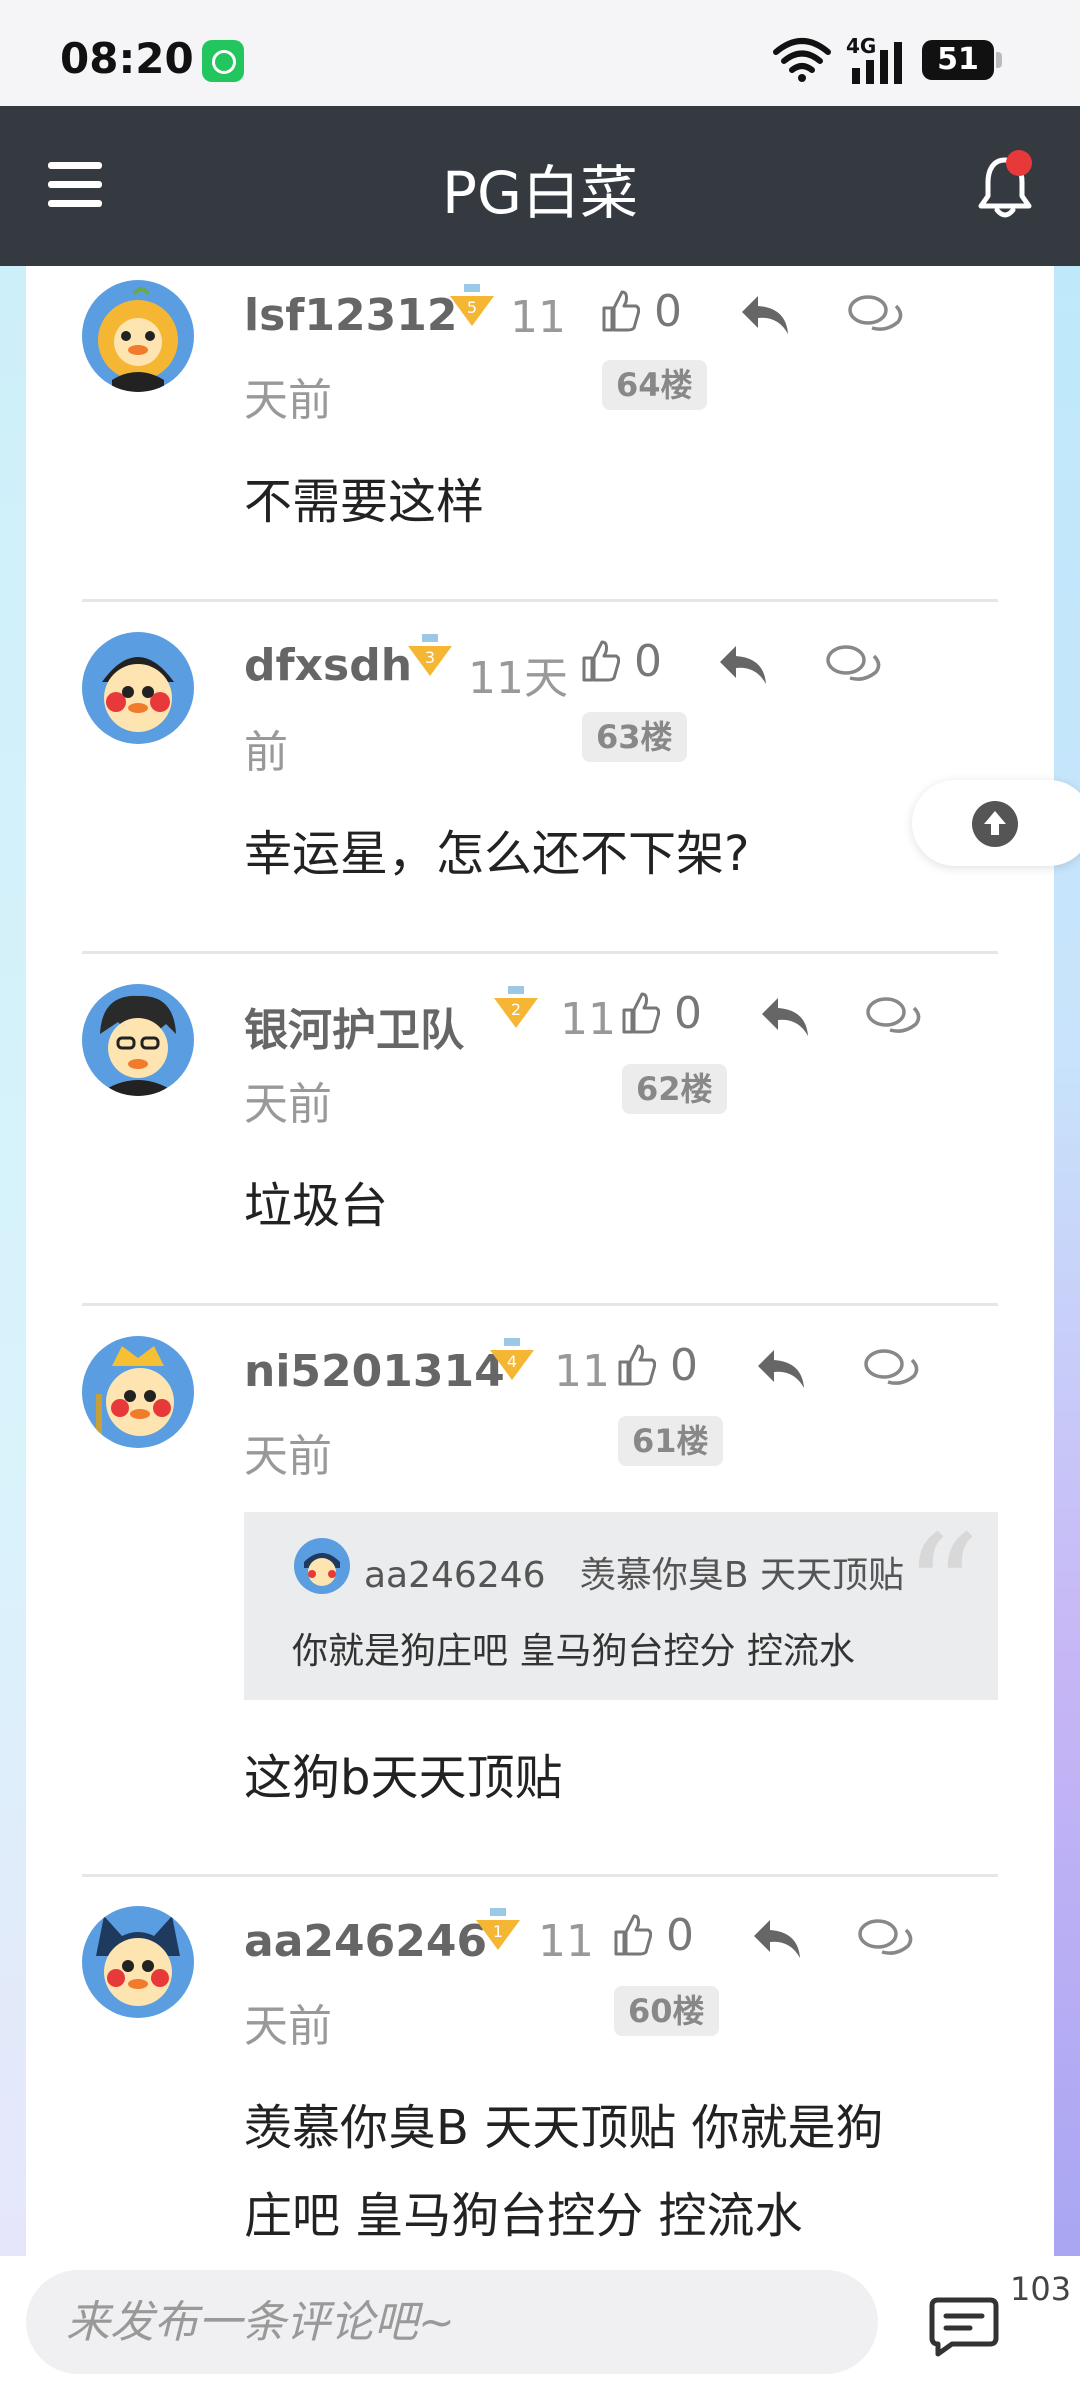 This screenshot has width=1080, height=2400. What do you see at coordinates (523, 2216) in the screenshot?
I see `comment-text-line2: 庄吧 皇马狗台控分 控流水` at bounding box center [523, 2216].